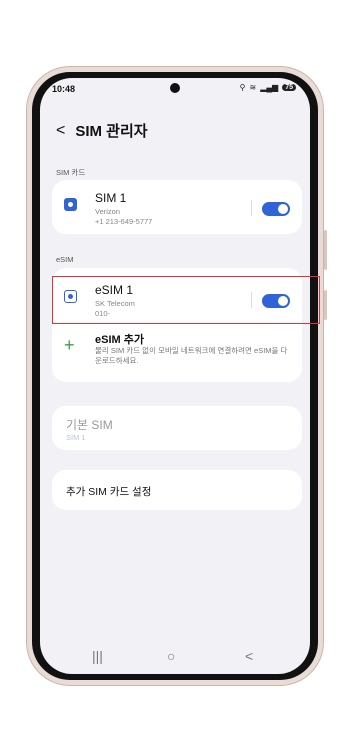  What do you see at coordinates (97, 656) in the screenshot?
I see `recent-apps-icon: |||` at bounding box center [97, 656].